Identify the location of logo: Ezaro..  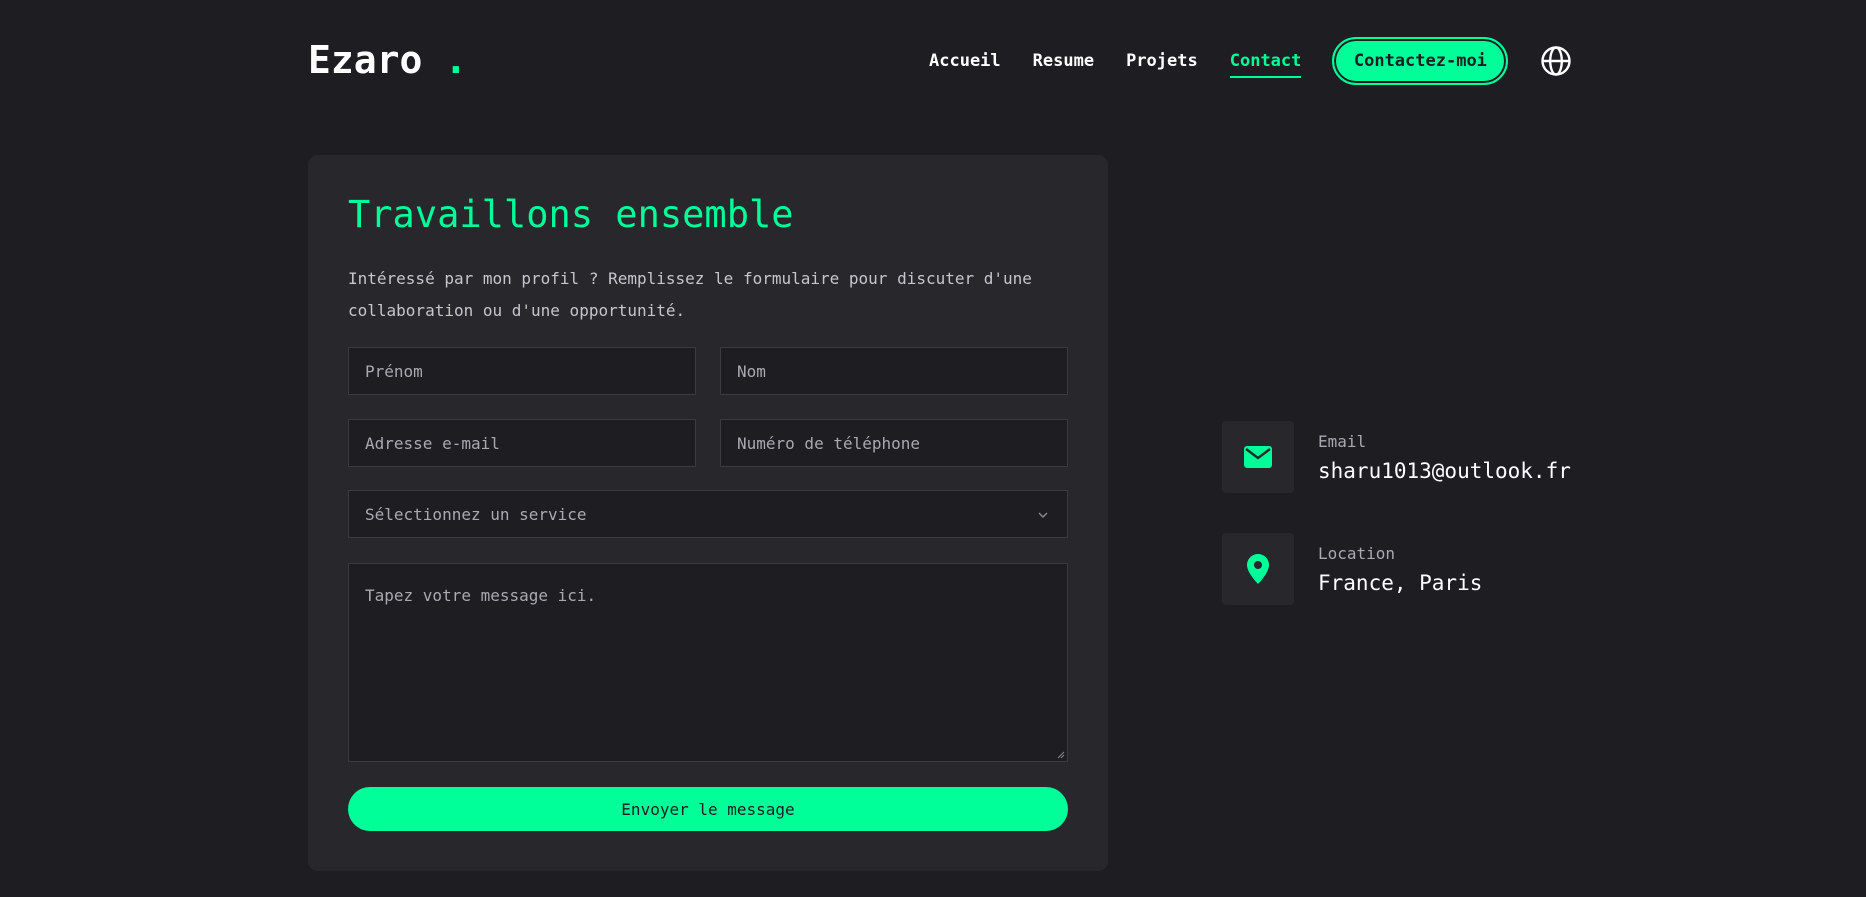
(387, 60).